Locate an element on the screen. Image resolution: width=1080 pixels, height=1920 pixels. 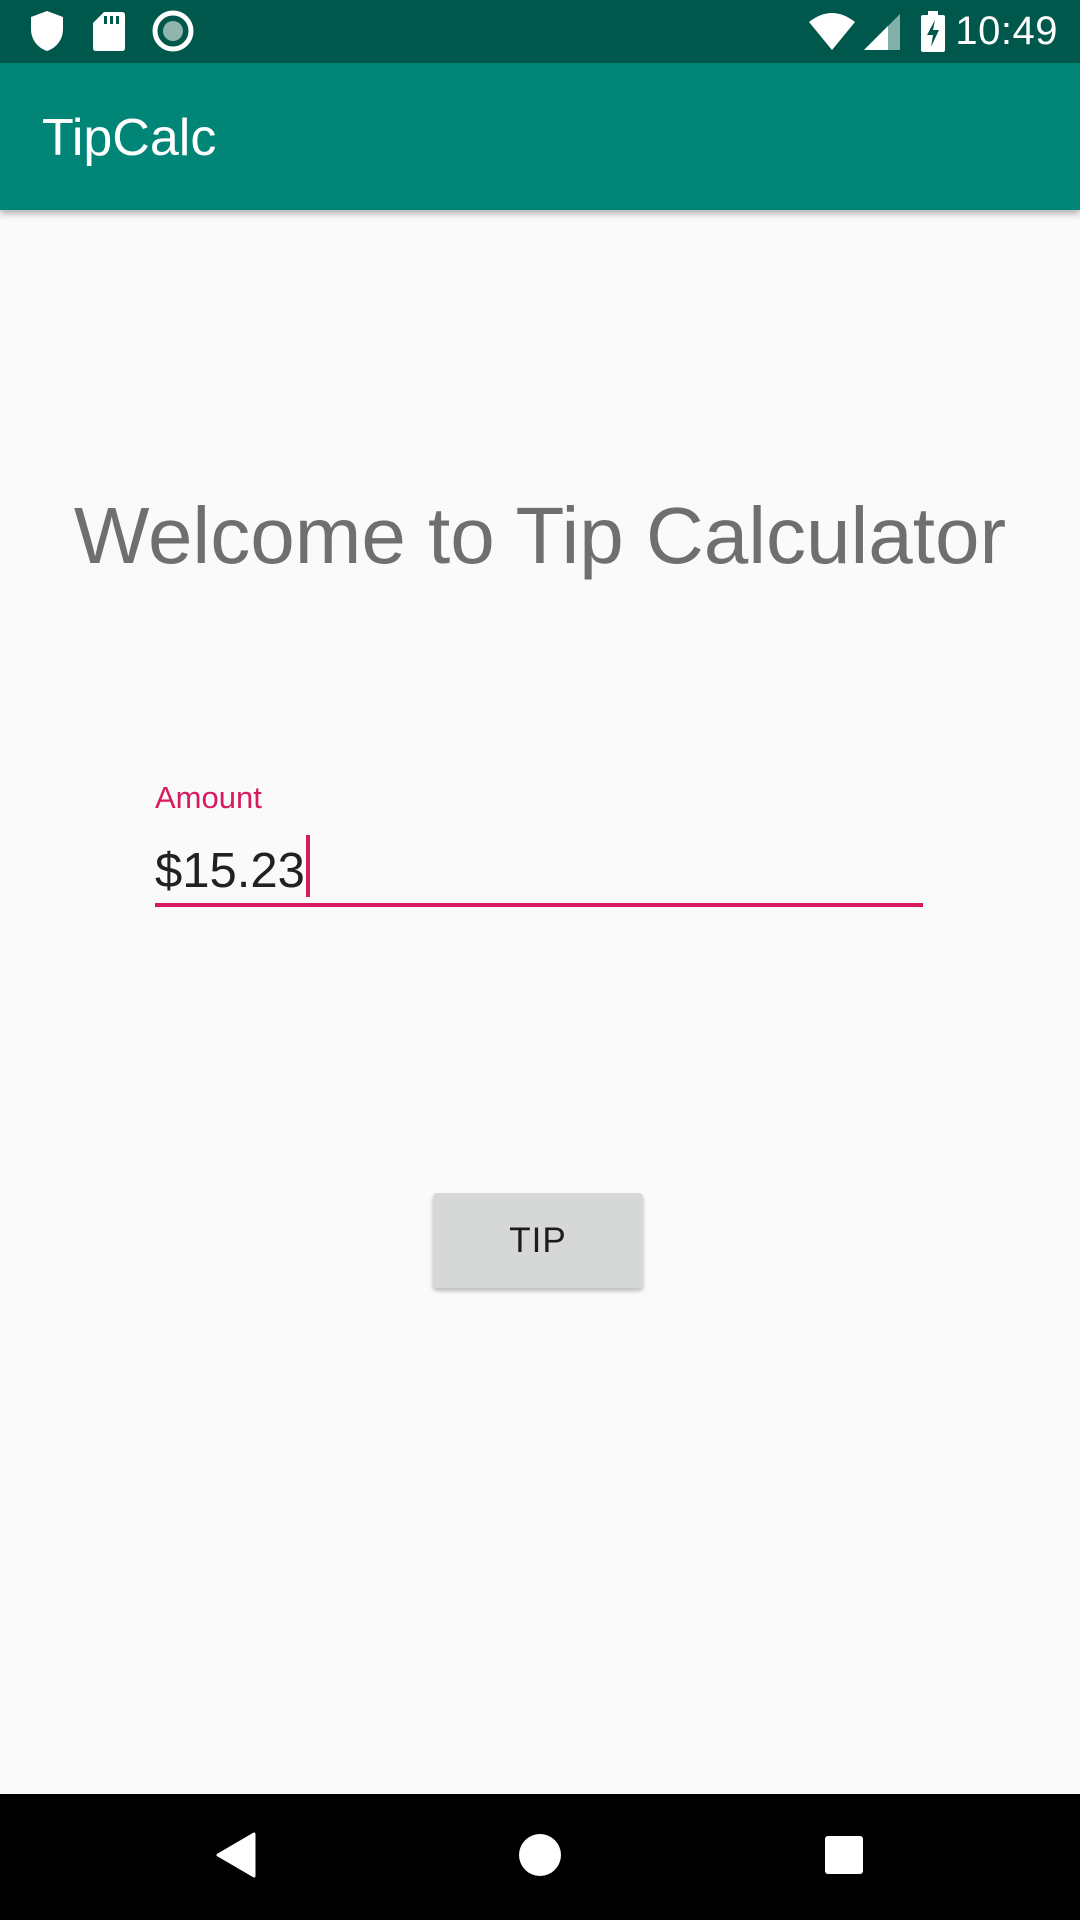
signal-icon is located at coordinates (882, 33).